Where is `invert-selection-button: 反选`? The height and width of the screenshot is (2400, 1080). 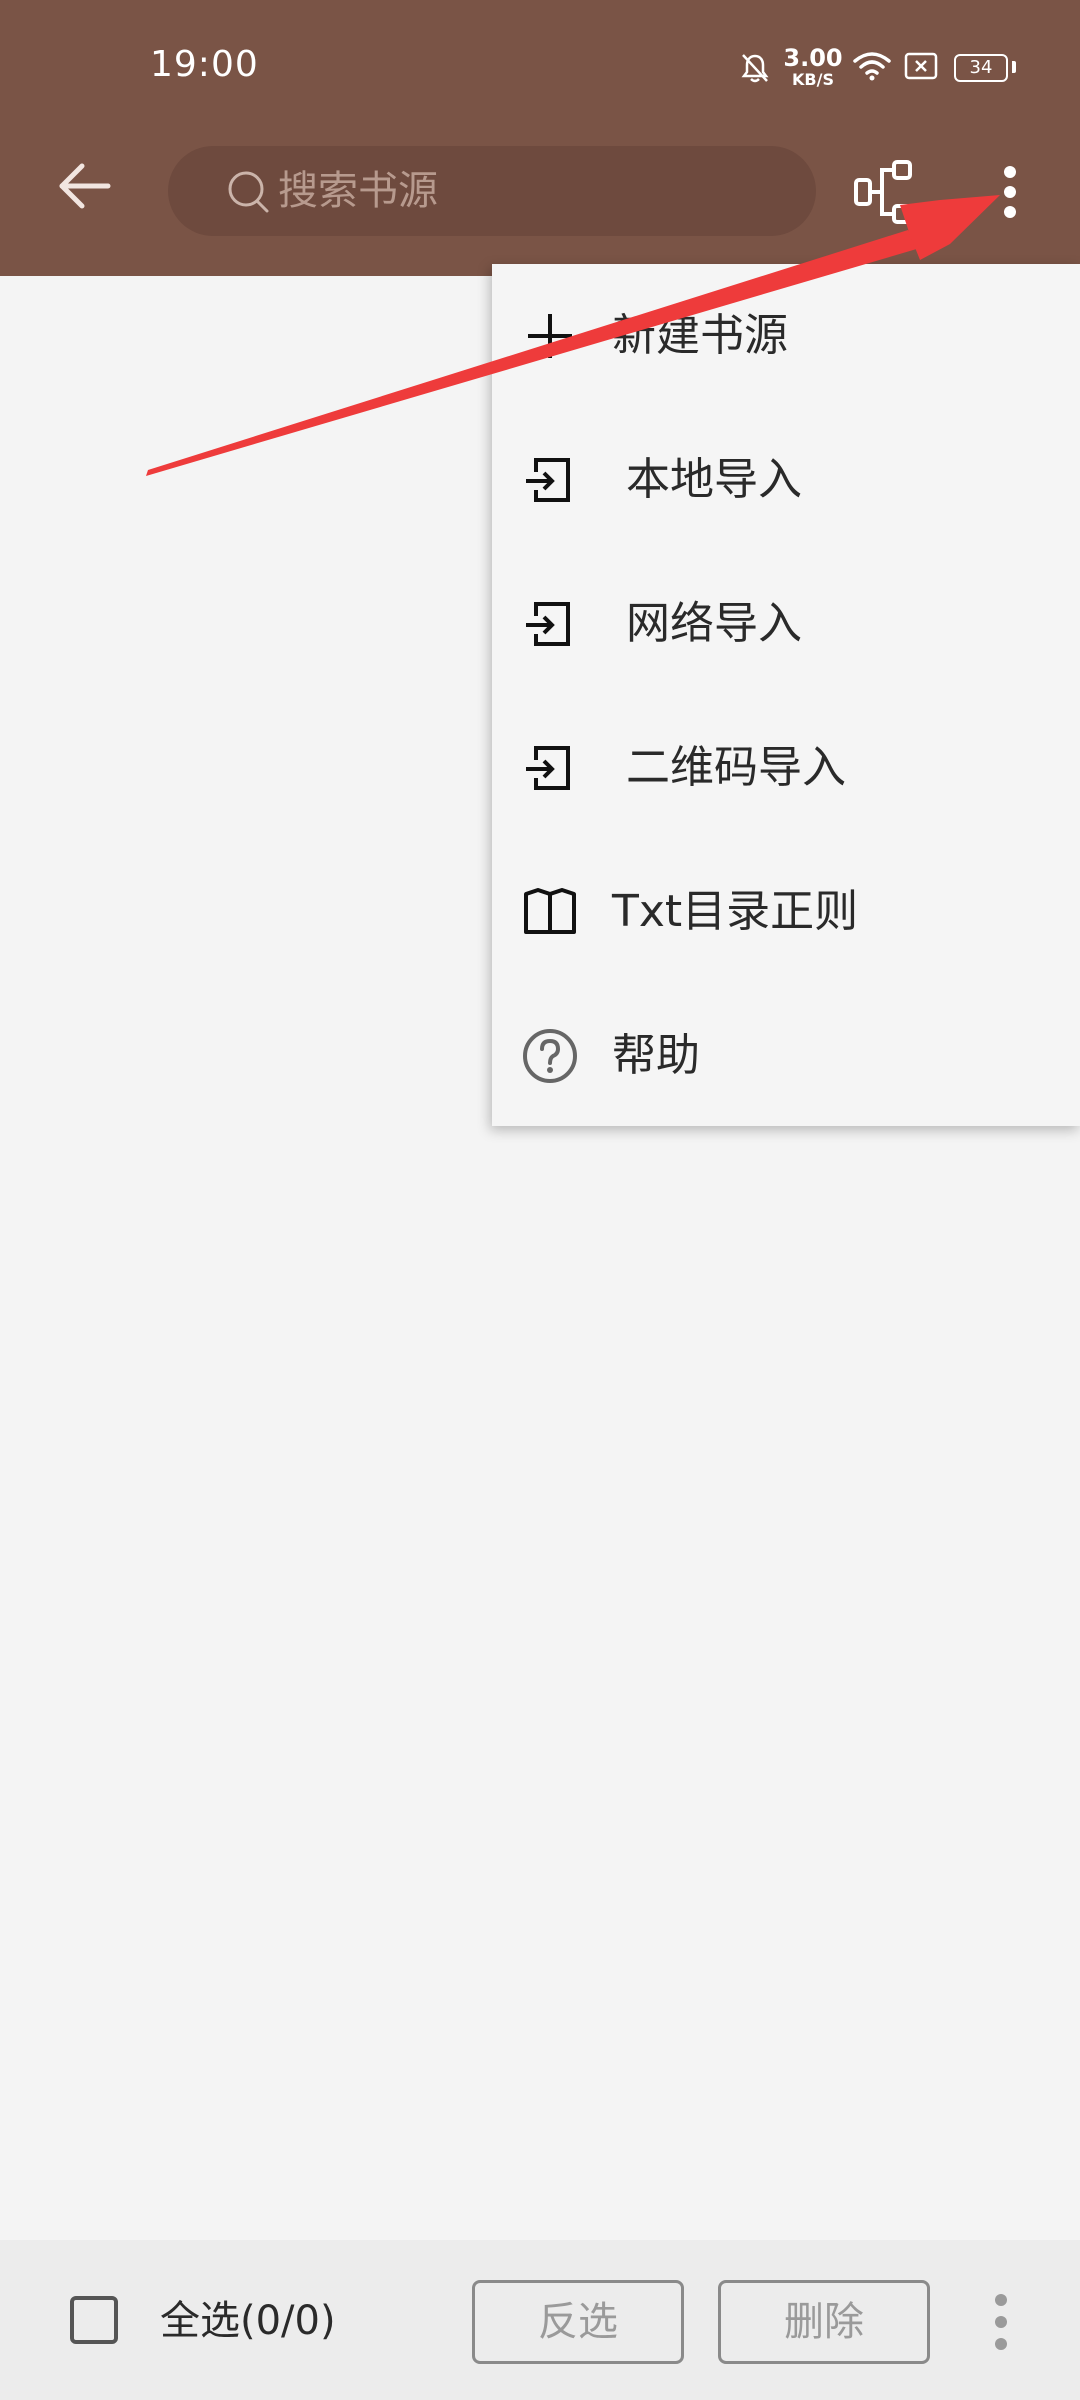
invert-selection-button: 反选 is located at coordinates (578, 2322).